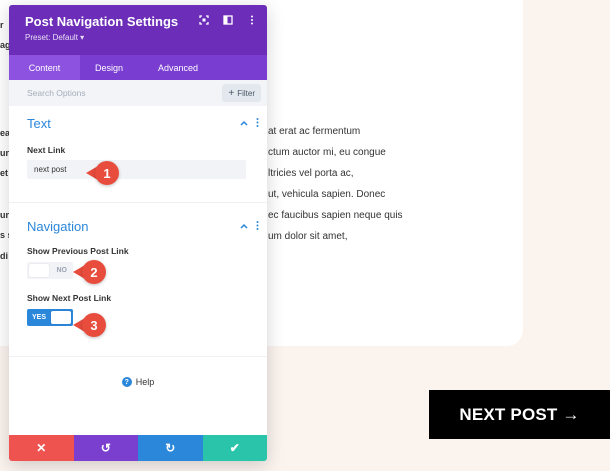 Image resolution: width=610 pixels, height=471 pixels. Describe the element at coordinates (145, 382) in the screenshot. I see `help-label: Help` at that location.